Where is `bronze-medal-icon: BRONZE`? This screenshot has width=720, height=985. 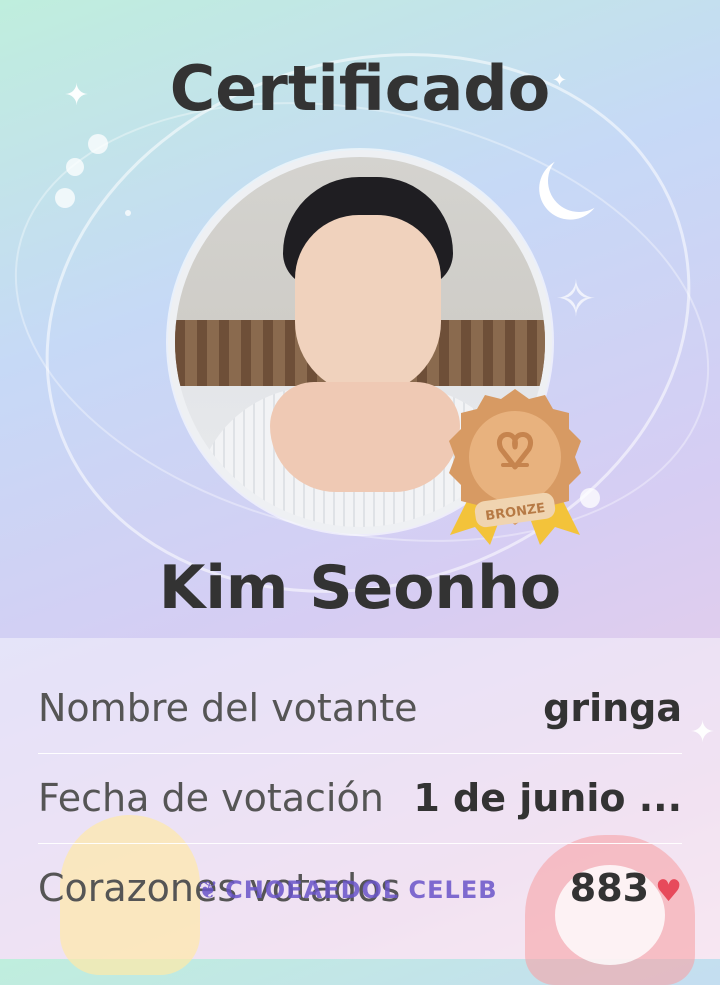 bronze-medal-icon: BRONZE is located at coordinates (515, 467).